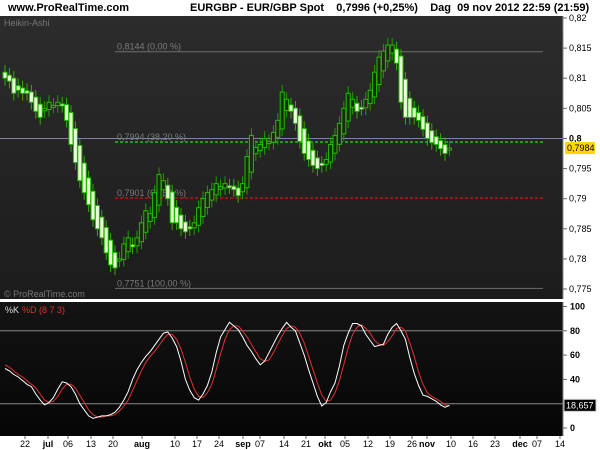 This screenshot has width=600, height=450. I want to click on stoch-tick-label: 80, so click(575, 331).